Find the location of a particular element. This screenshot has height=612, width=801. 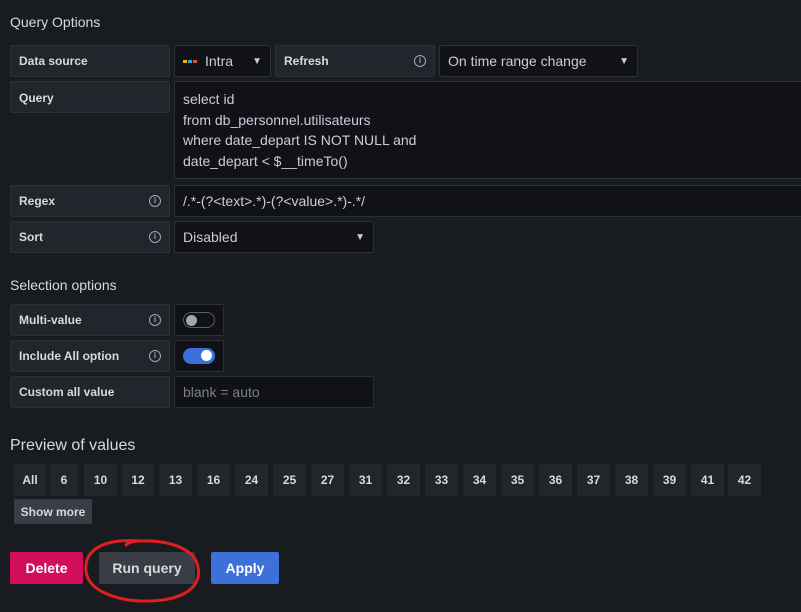

custom-all-input: blank = auto is located at coordinates (274, 392).